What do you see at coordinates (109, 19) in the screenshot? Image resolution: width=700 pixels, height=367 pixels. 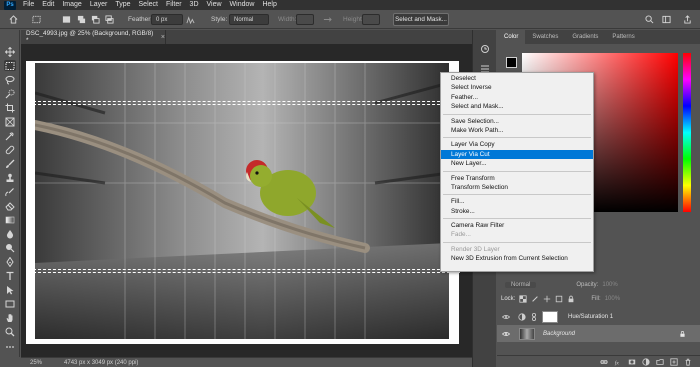 I see `intersect-selection-icon` at bounding box center [109, 19].